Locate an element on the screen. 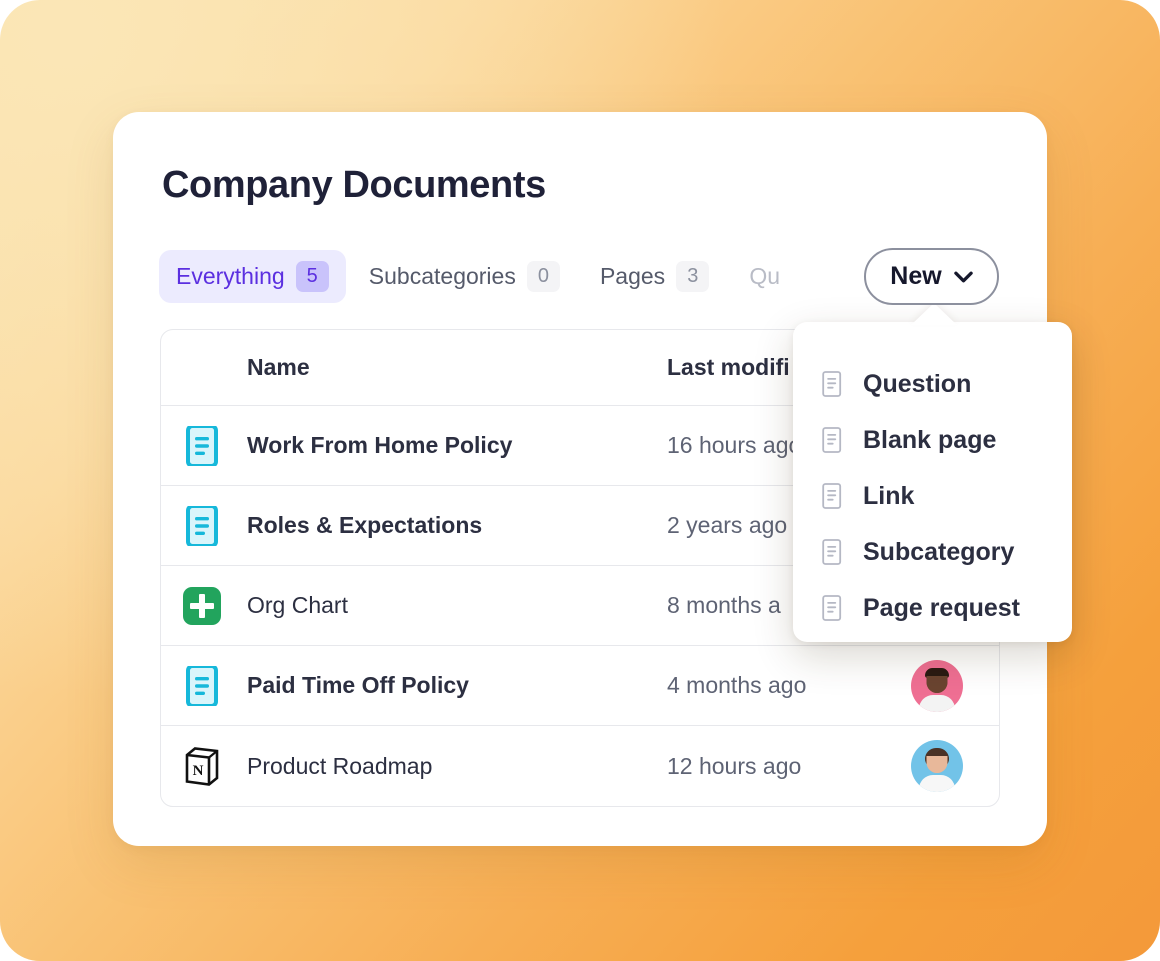  dropdown-item-label: Link is located at coordinates (889, 495).